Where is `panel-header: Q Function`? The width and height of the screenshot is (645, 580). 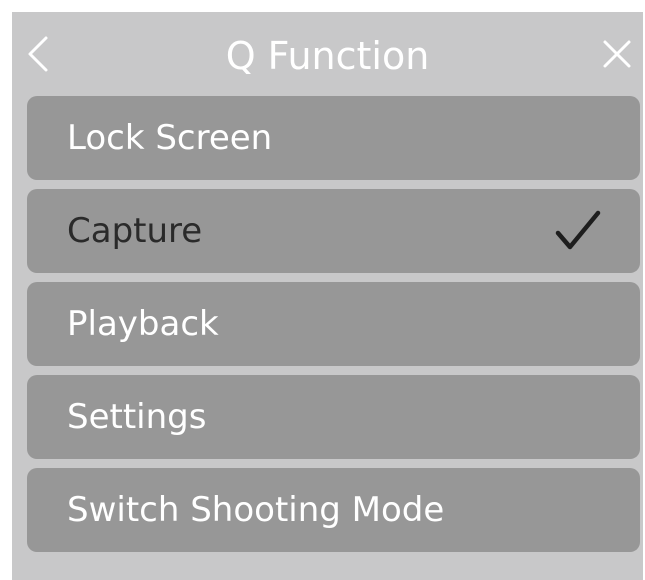 panel-header: Q Function is located at coordinates (327, 54).